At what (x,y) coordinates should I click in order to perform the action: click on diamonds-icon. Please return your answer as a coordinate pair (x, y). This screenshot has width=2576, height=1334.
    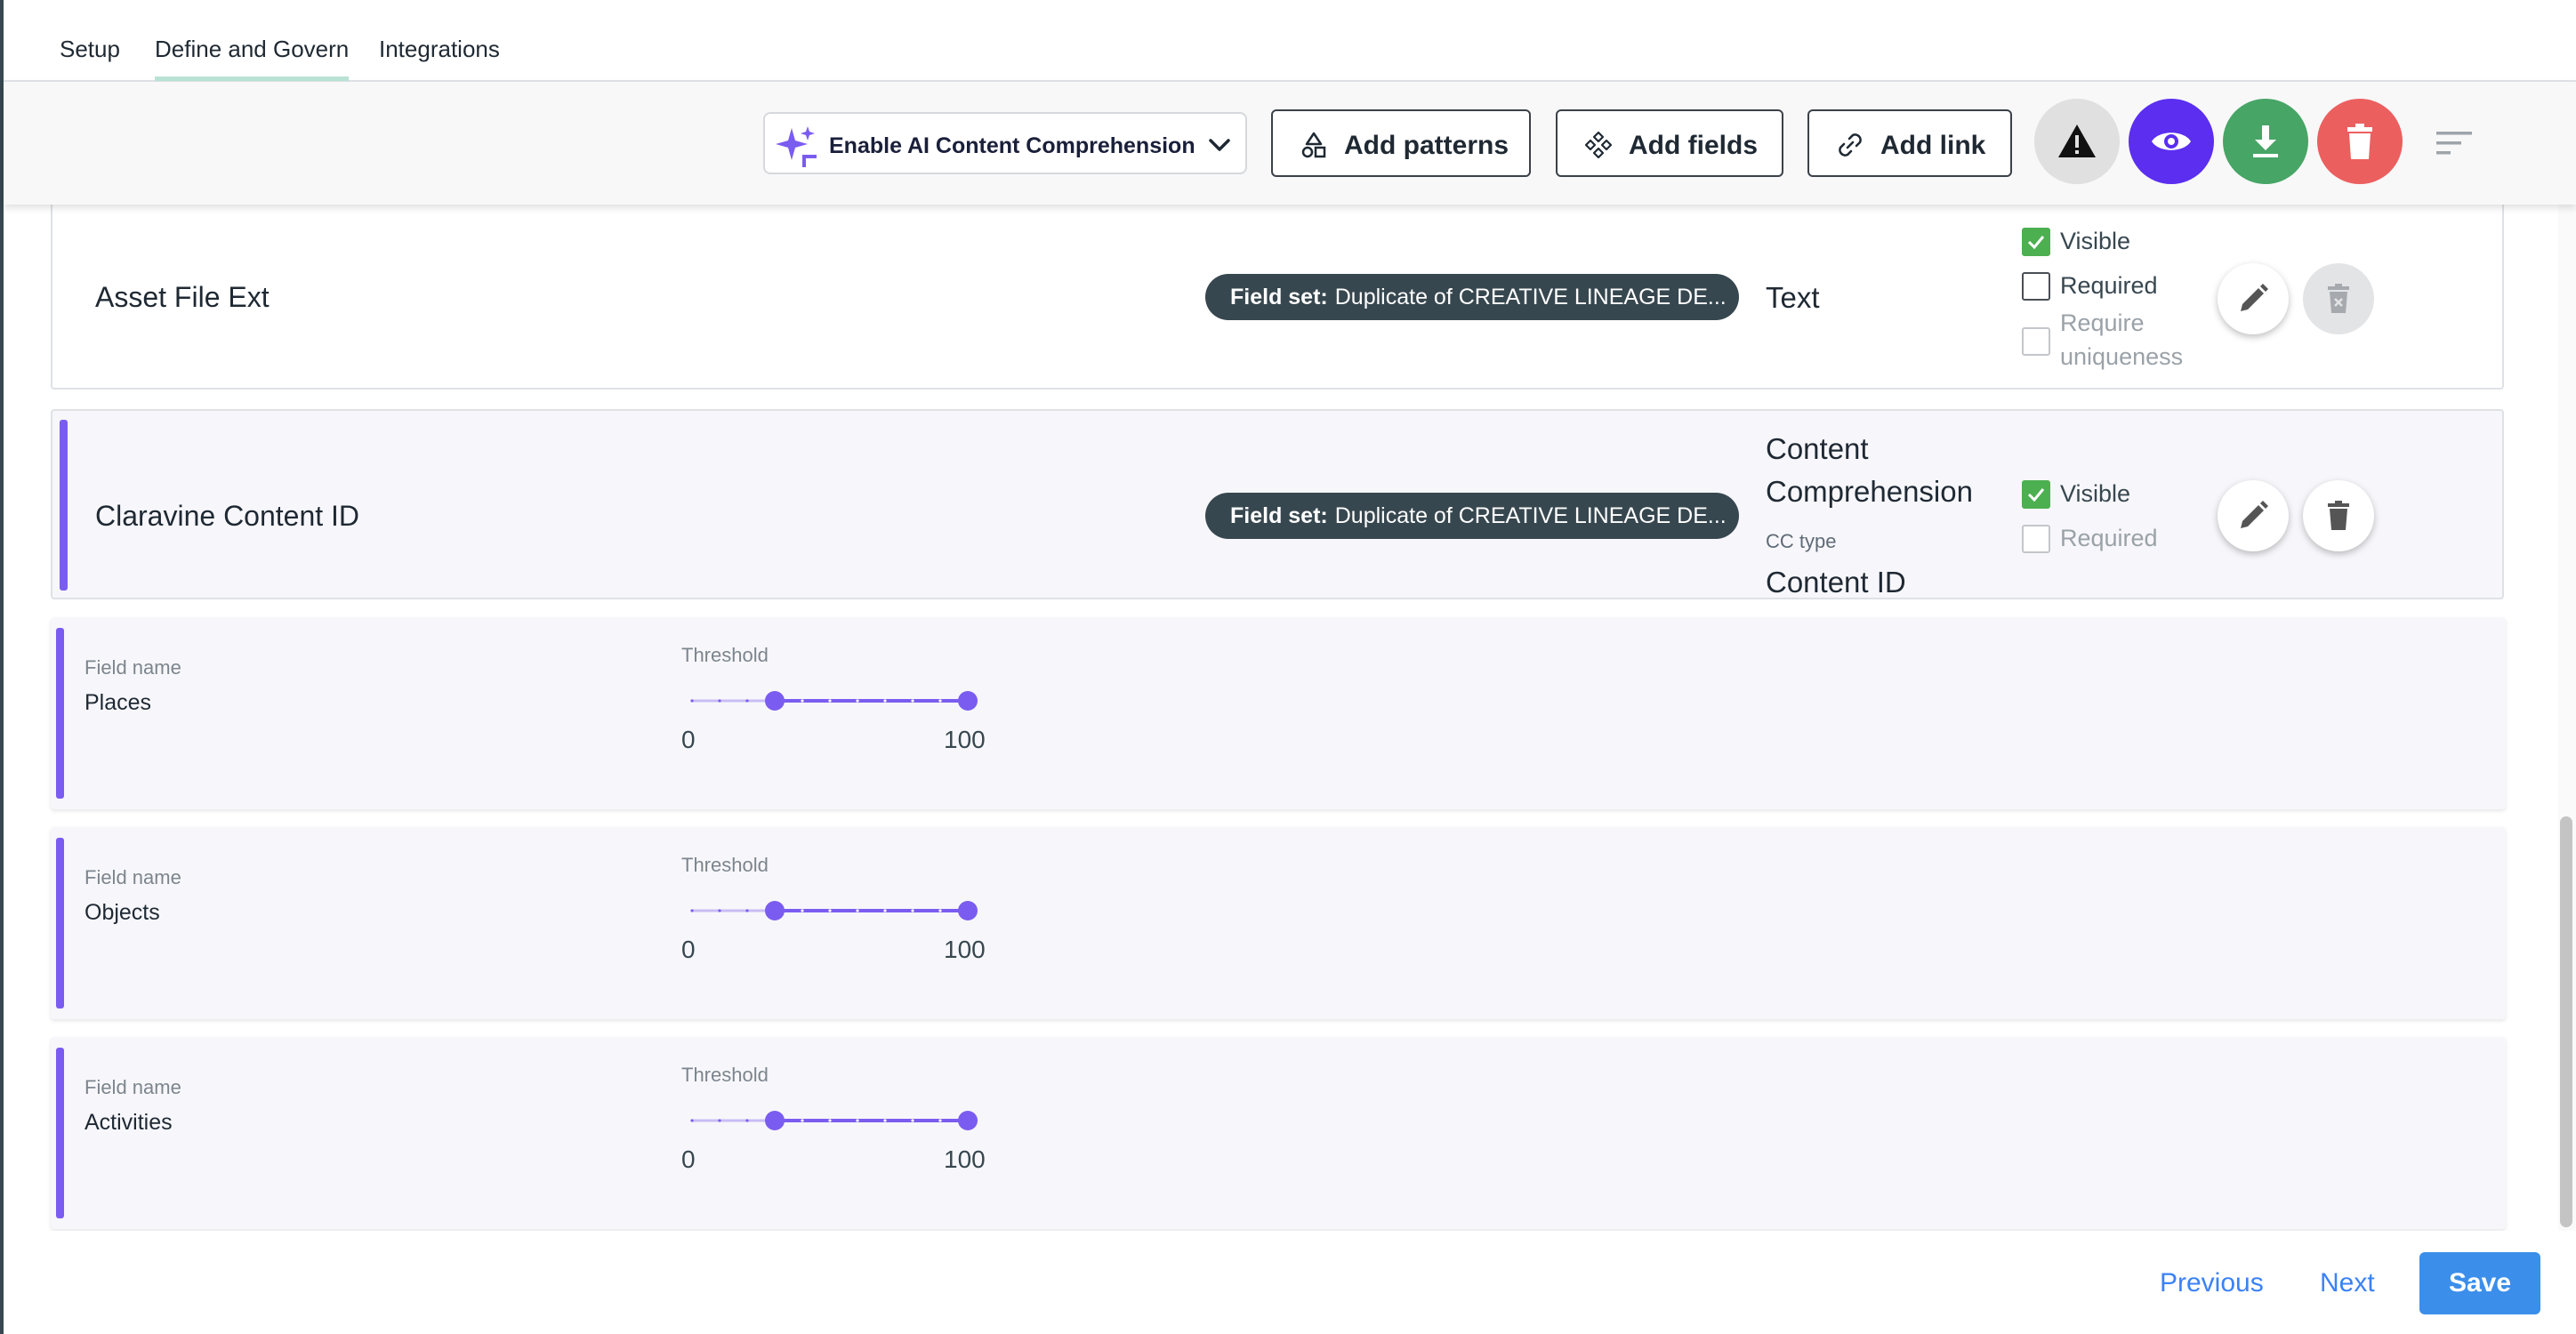
    Looking at the image, I should click on (1598, 145).